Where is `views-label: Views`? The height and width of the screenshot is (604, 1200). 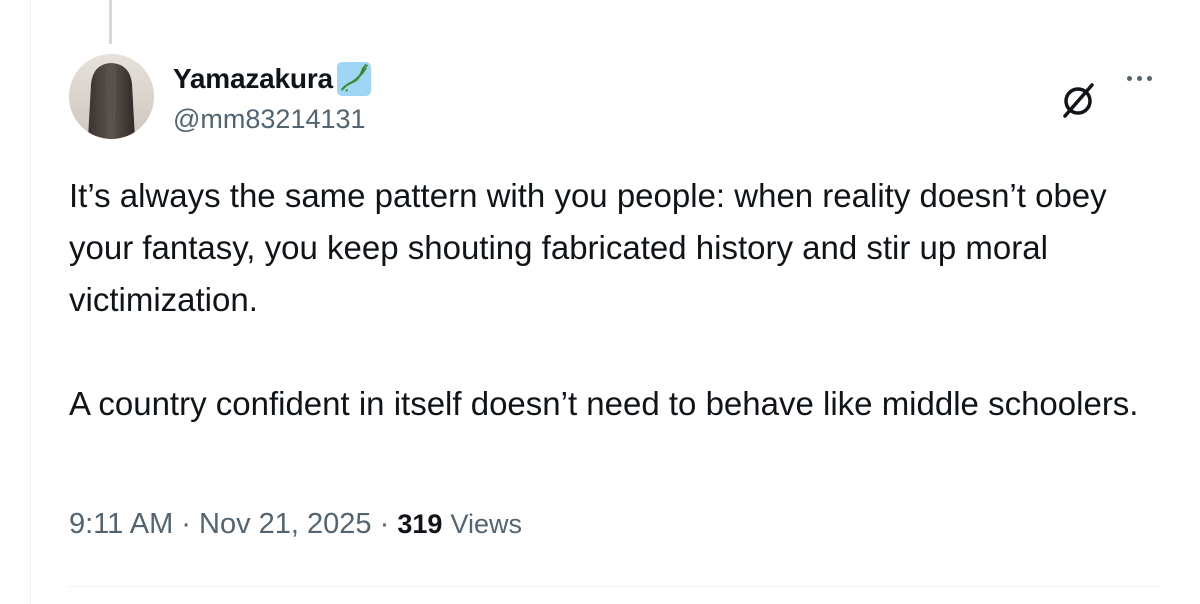 views-label: Views is located at coordinates (486, 524).